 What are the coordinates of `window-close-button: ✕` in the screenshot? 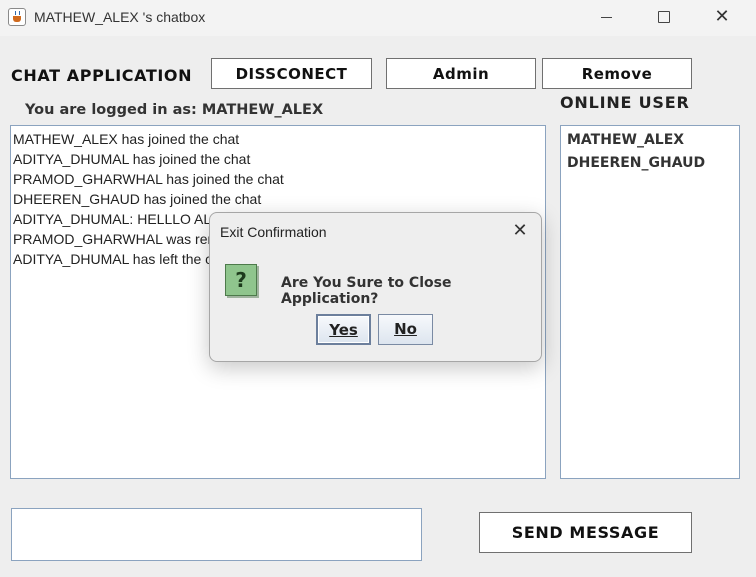 It's located at (722, 18).